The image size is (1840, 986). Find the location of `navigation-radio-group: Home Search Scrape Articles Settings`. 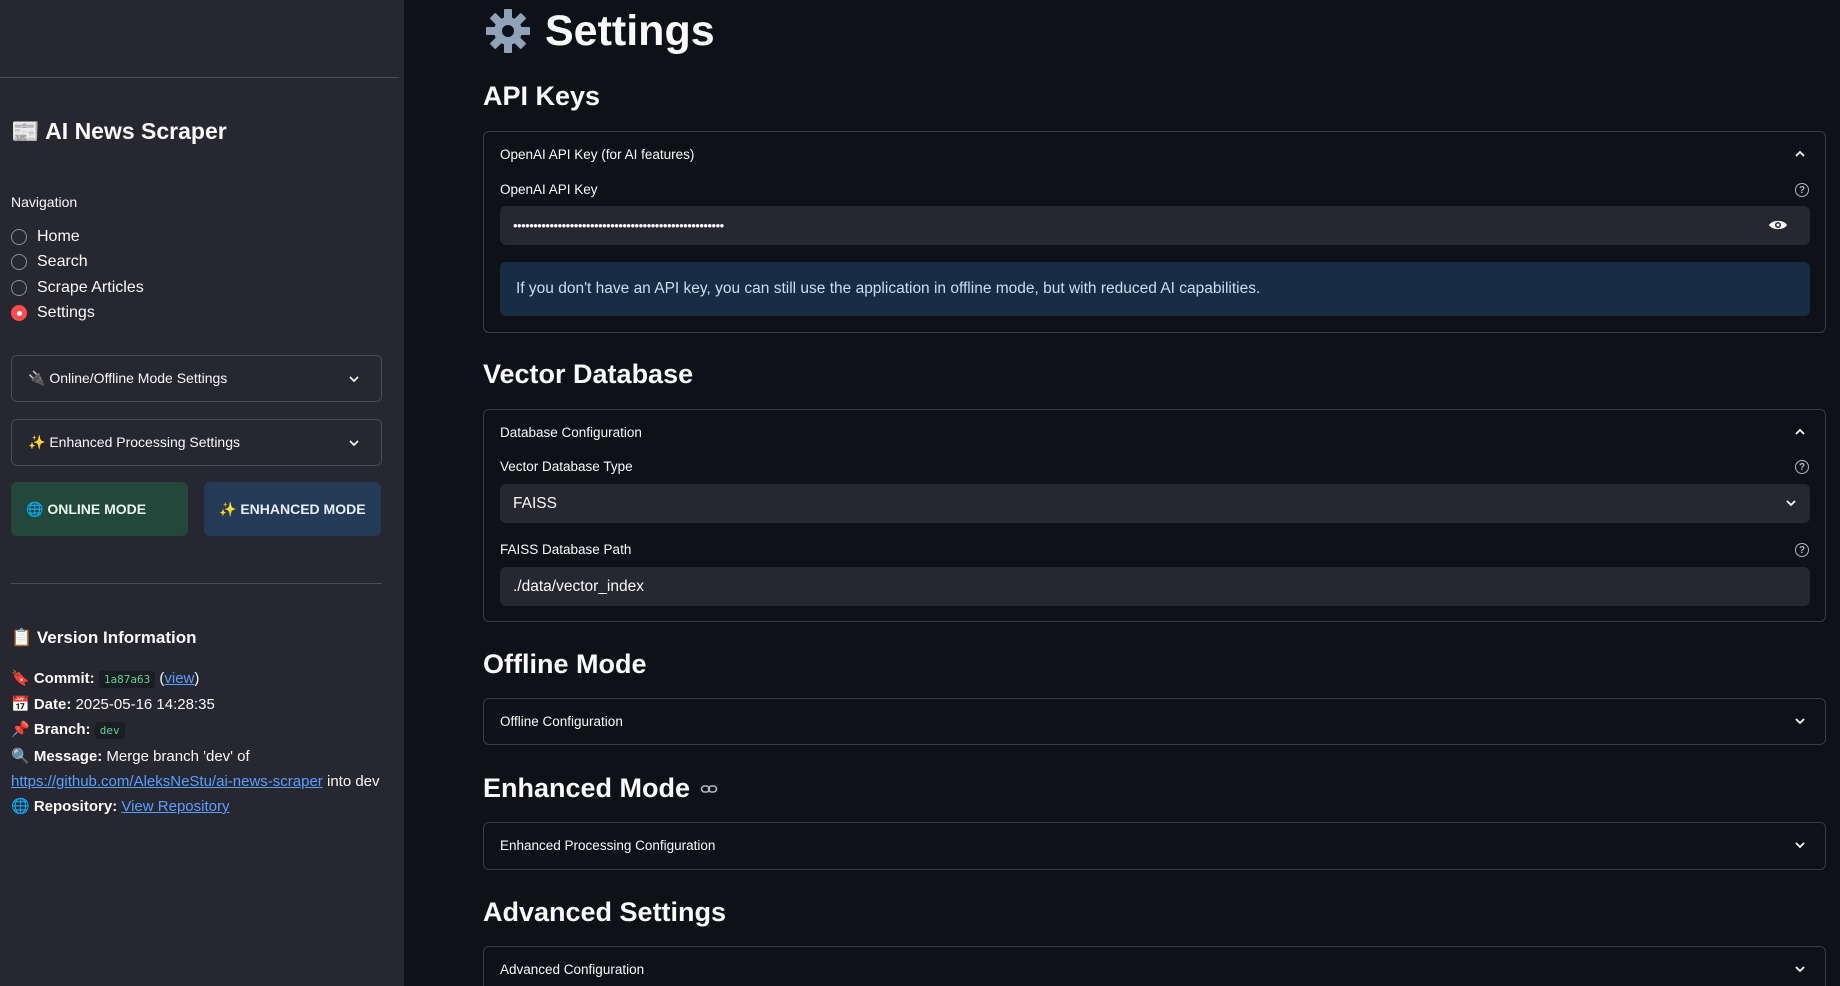

navigation-radio-group: Home Search Scrape Articles Settings is located at coordinates (77, 275).